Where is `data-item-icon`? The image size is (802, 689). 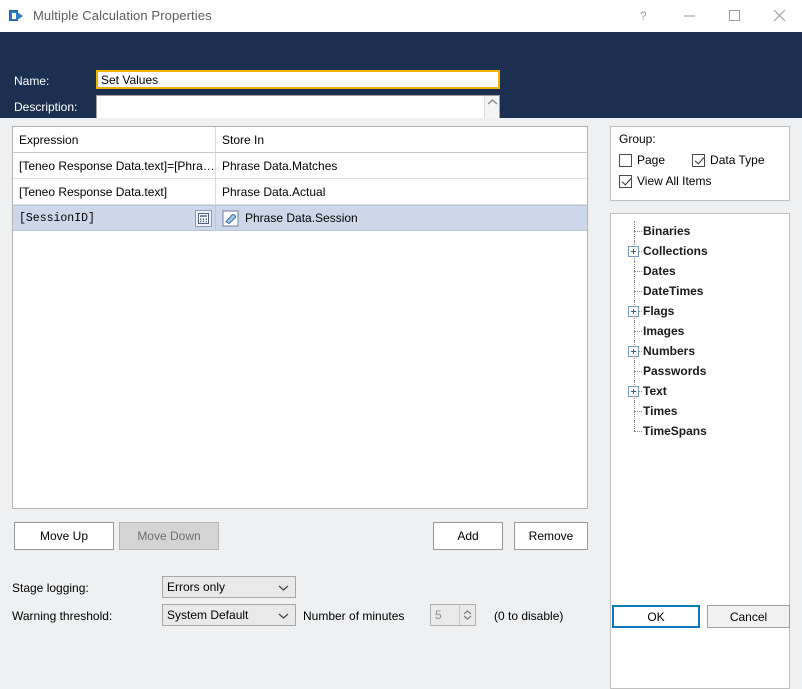 data-item-icon is located at coordinates (230, 218).